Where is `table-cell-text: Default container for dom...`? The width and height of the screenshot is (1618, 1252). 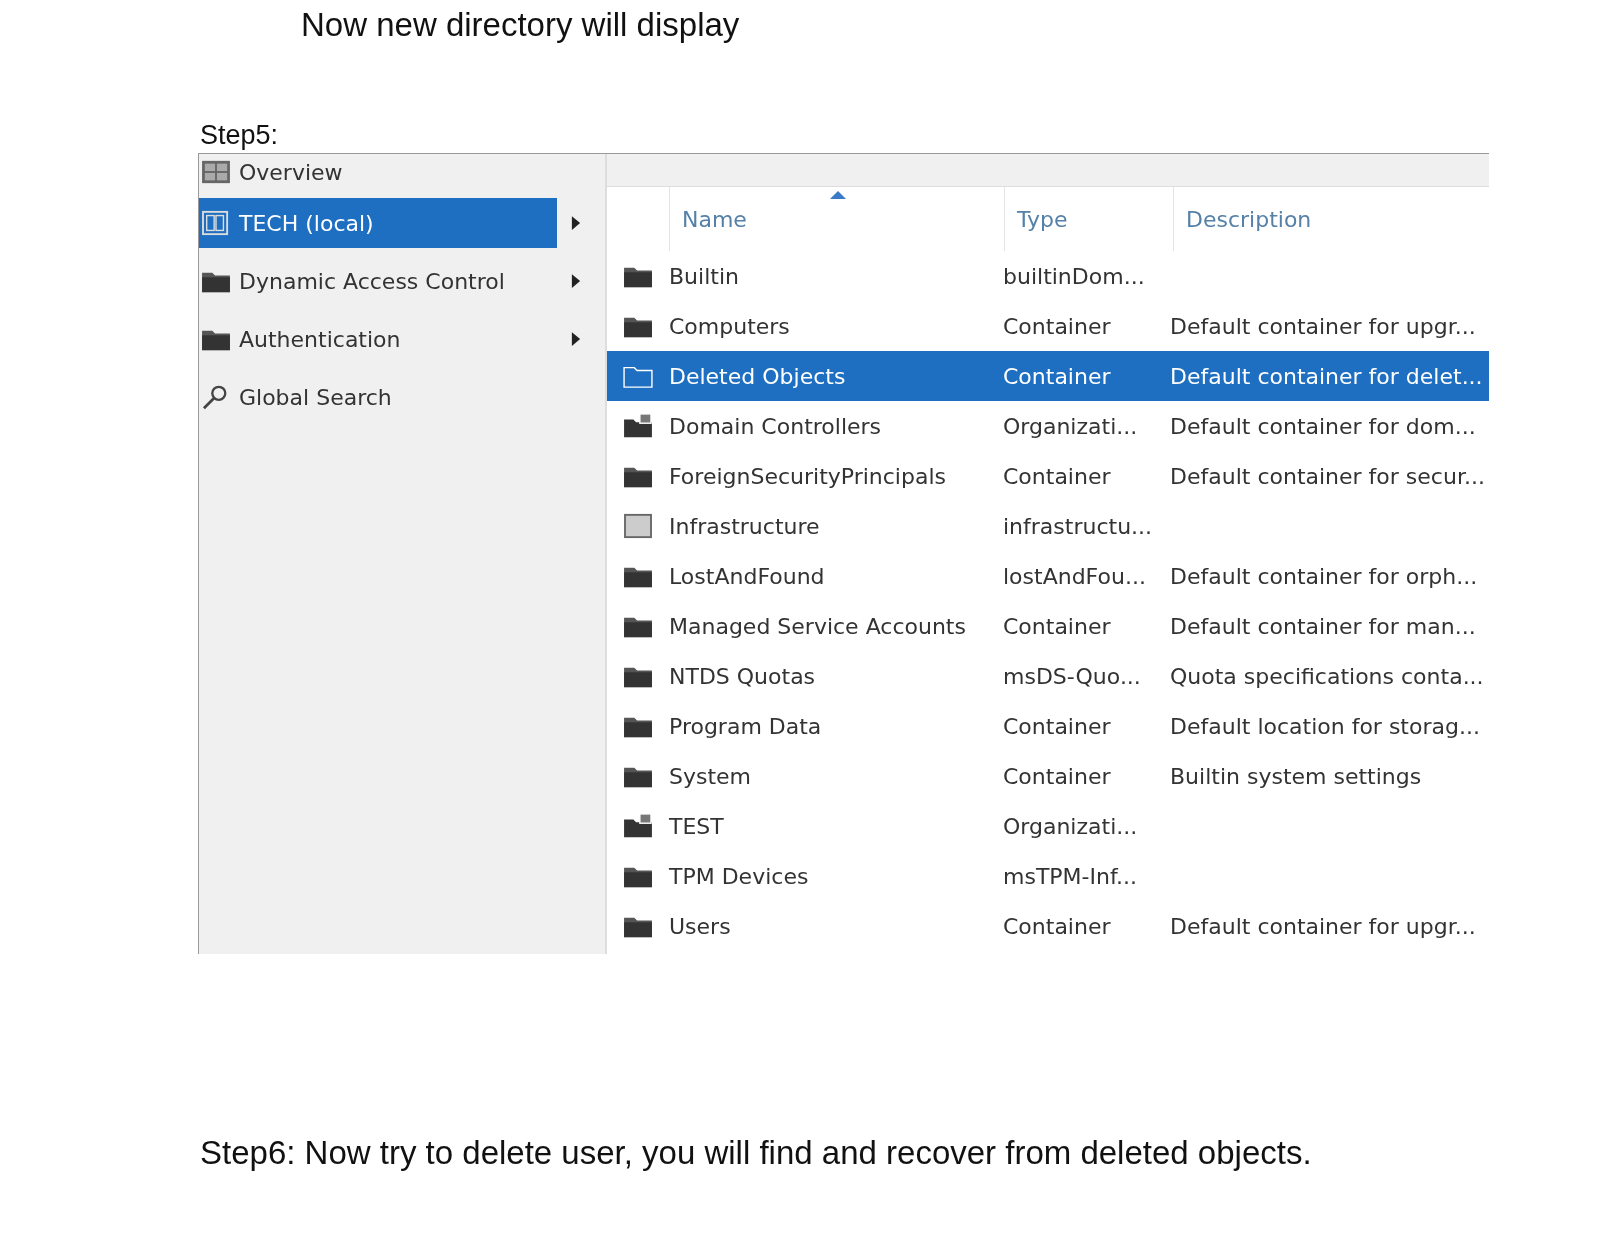
table-cell-text: Default container for dom... is located at coordinates (1323, 426).